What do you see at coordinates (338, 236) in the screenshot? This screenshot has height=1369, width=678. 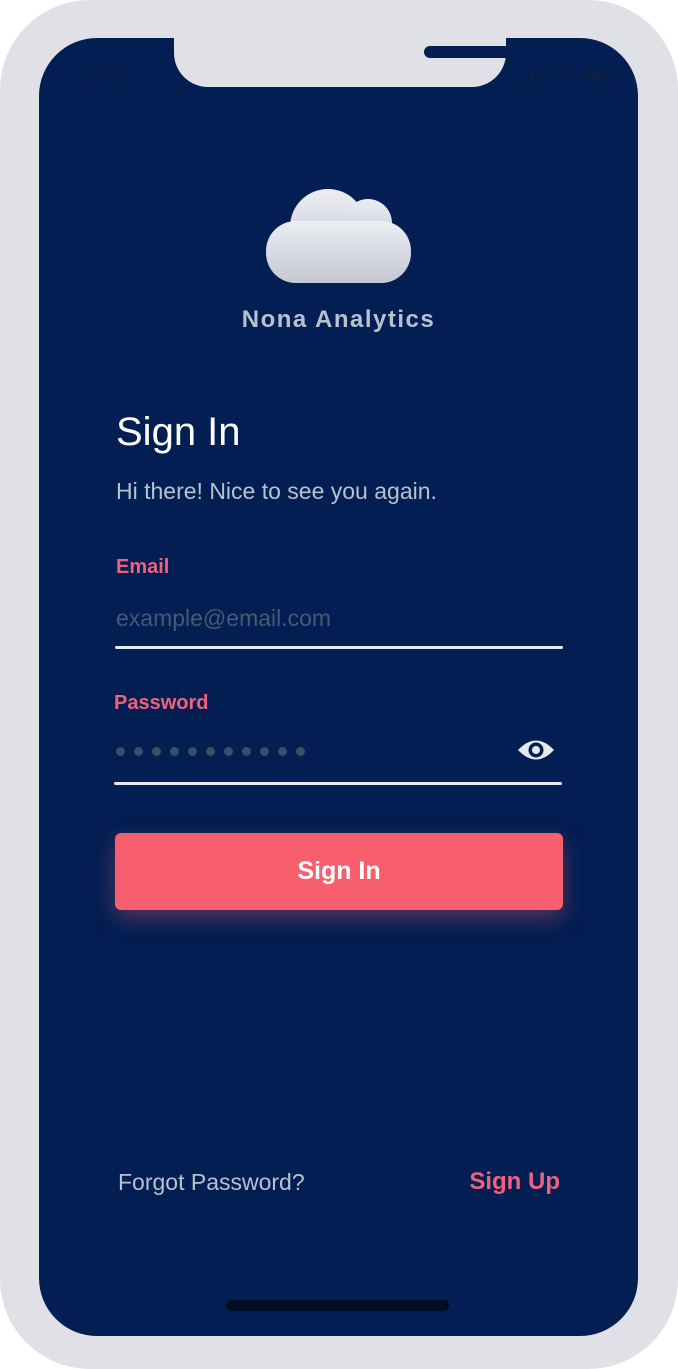 I see `cloud-icon` at bounding box center [338, 236].